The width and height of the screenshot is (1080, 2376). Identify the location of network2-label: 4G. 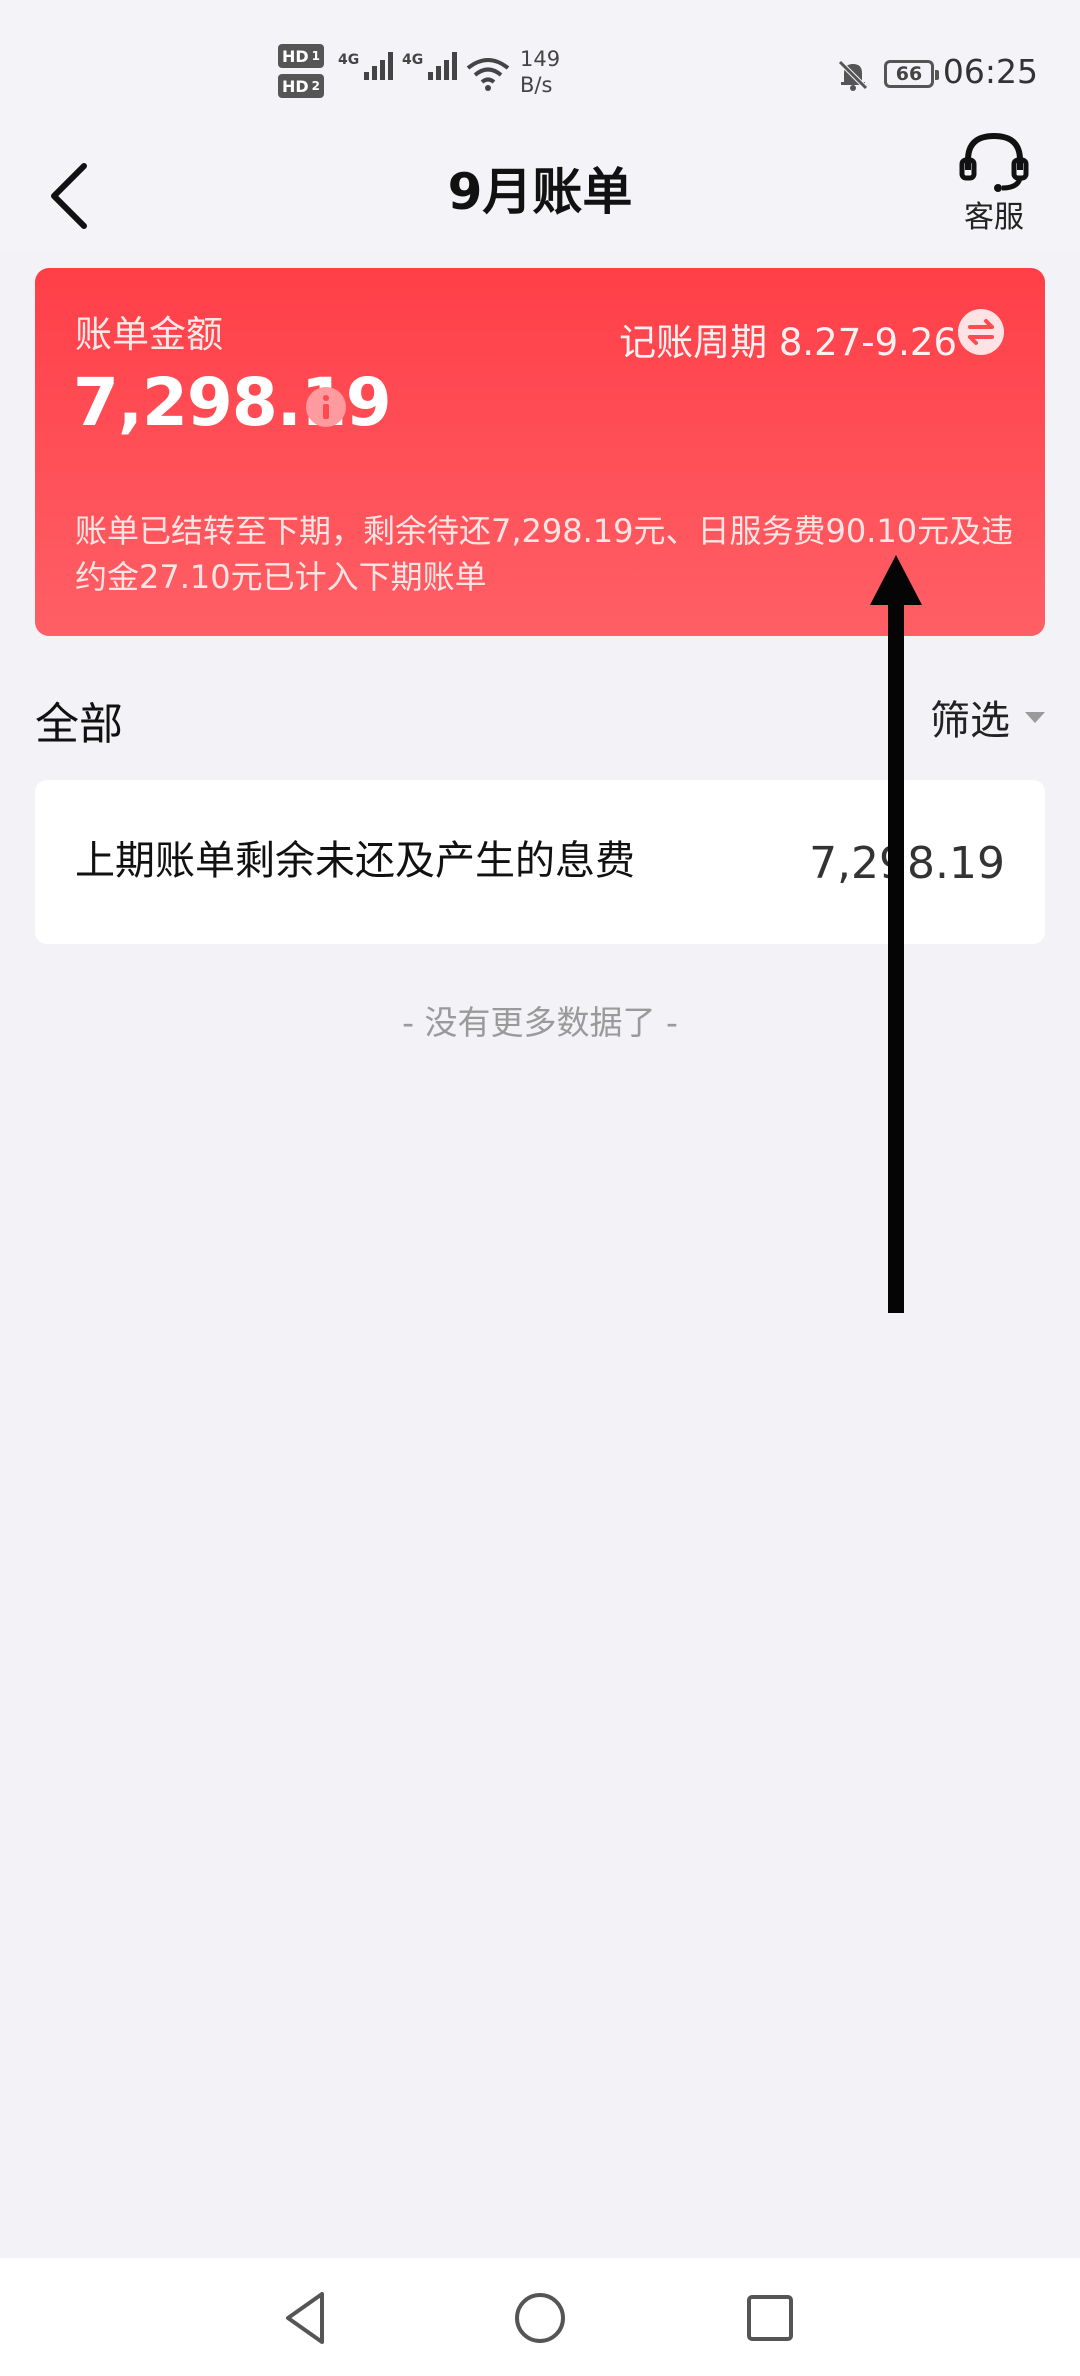
(413, 60).